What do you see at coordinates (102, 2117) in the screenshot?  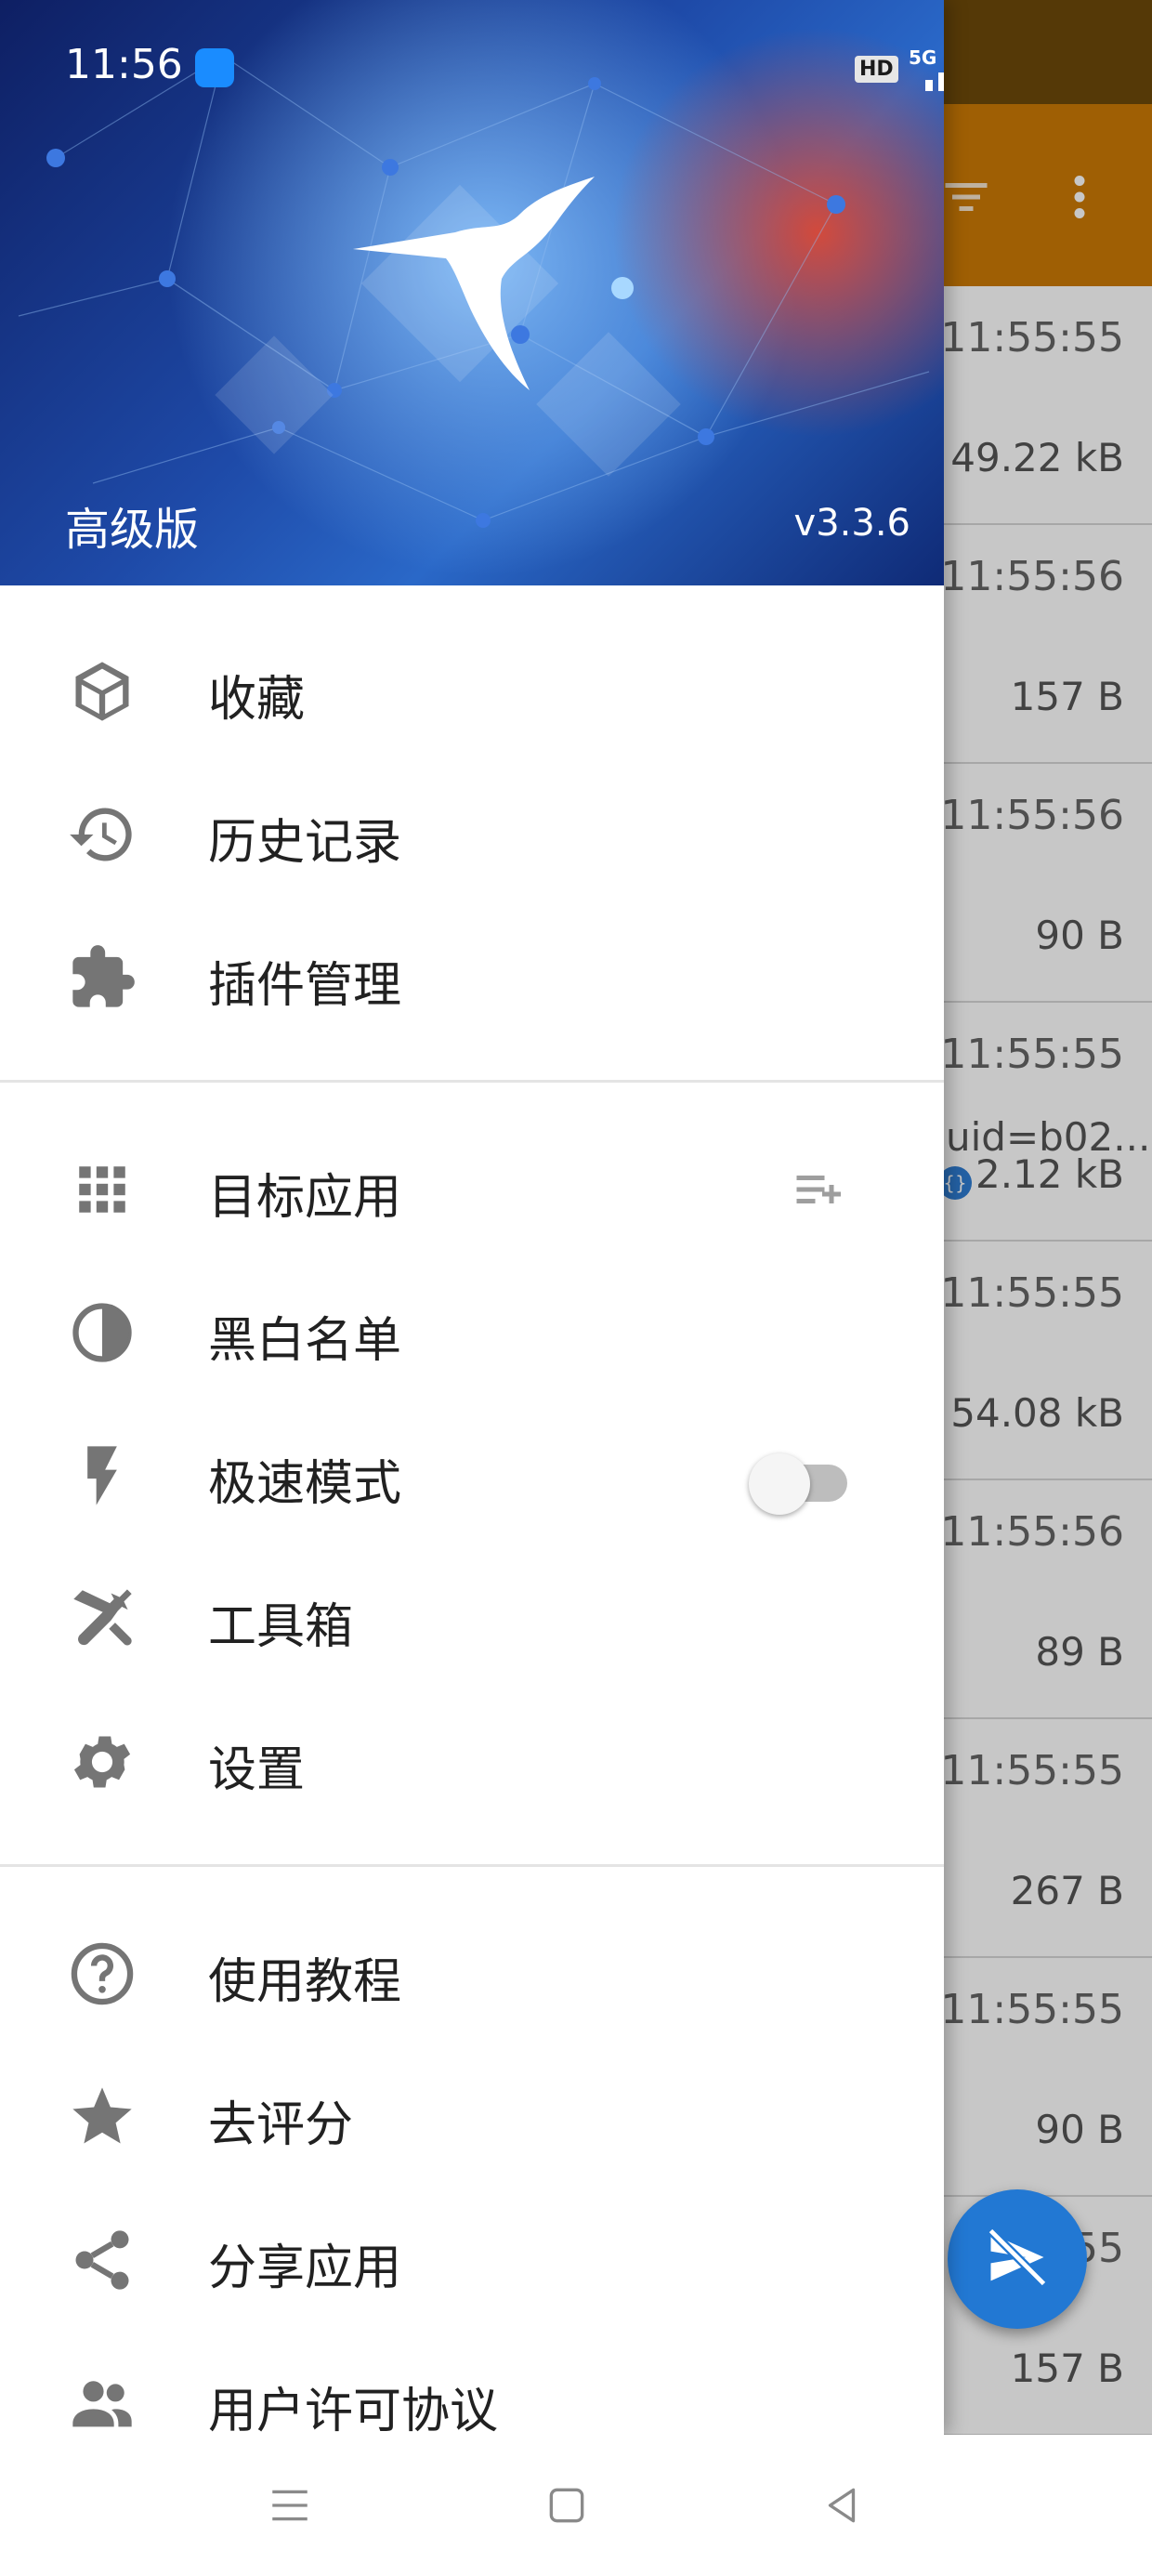 I see `star-icon` at bounding box center [102, 2117].